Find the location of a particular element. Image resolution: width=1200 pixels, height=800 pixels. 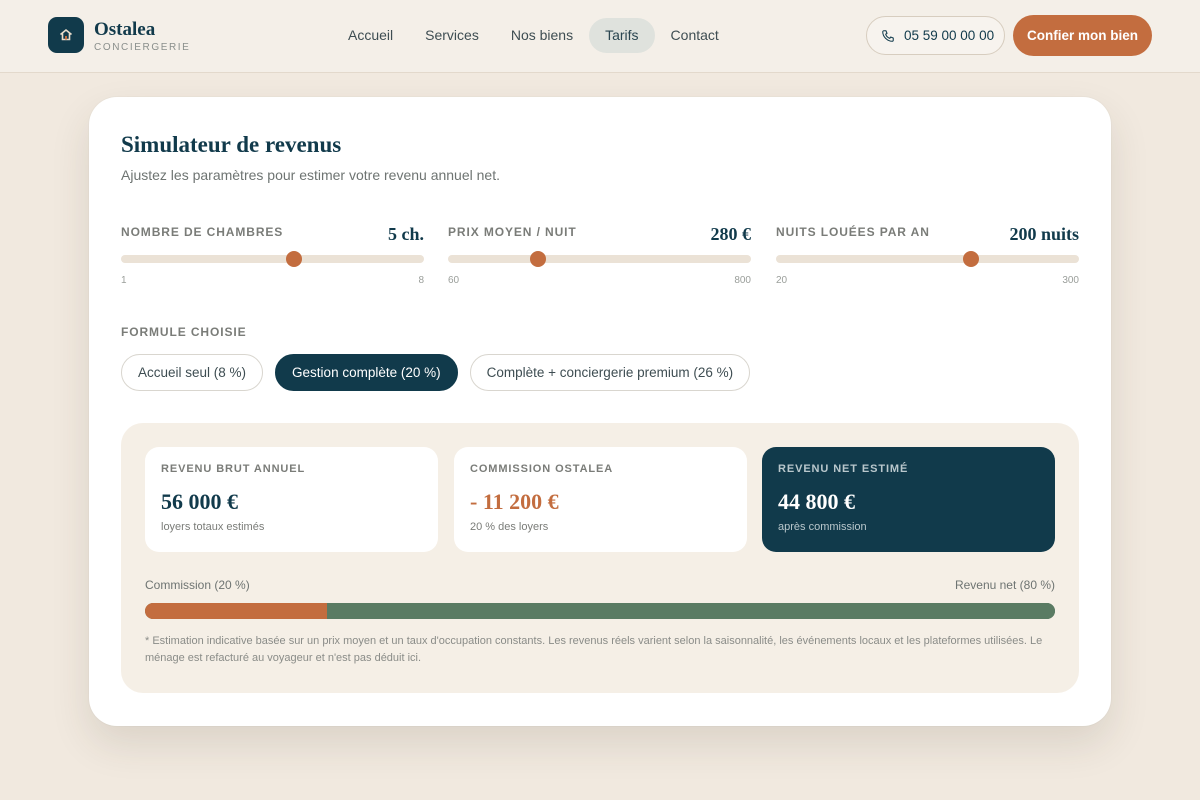

formula-label: FORMULE CHOISIE is located at coordinates (184, 332).